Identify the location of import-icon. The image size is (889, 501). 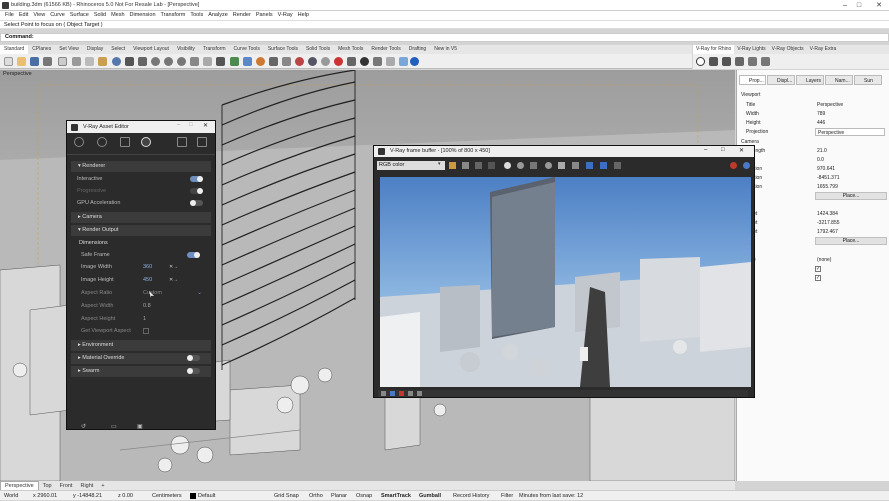
(62, 61).